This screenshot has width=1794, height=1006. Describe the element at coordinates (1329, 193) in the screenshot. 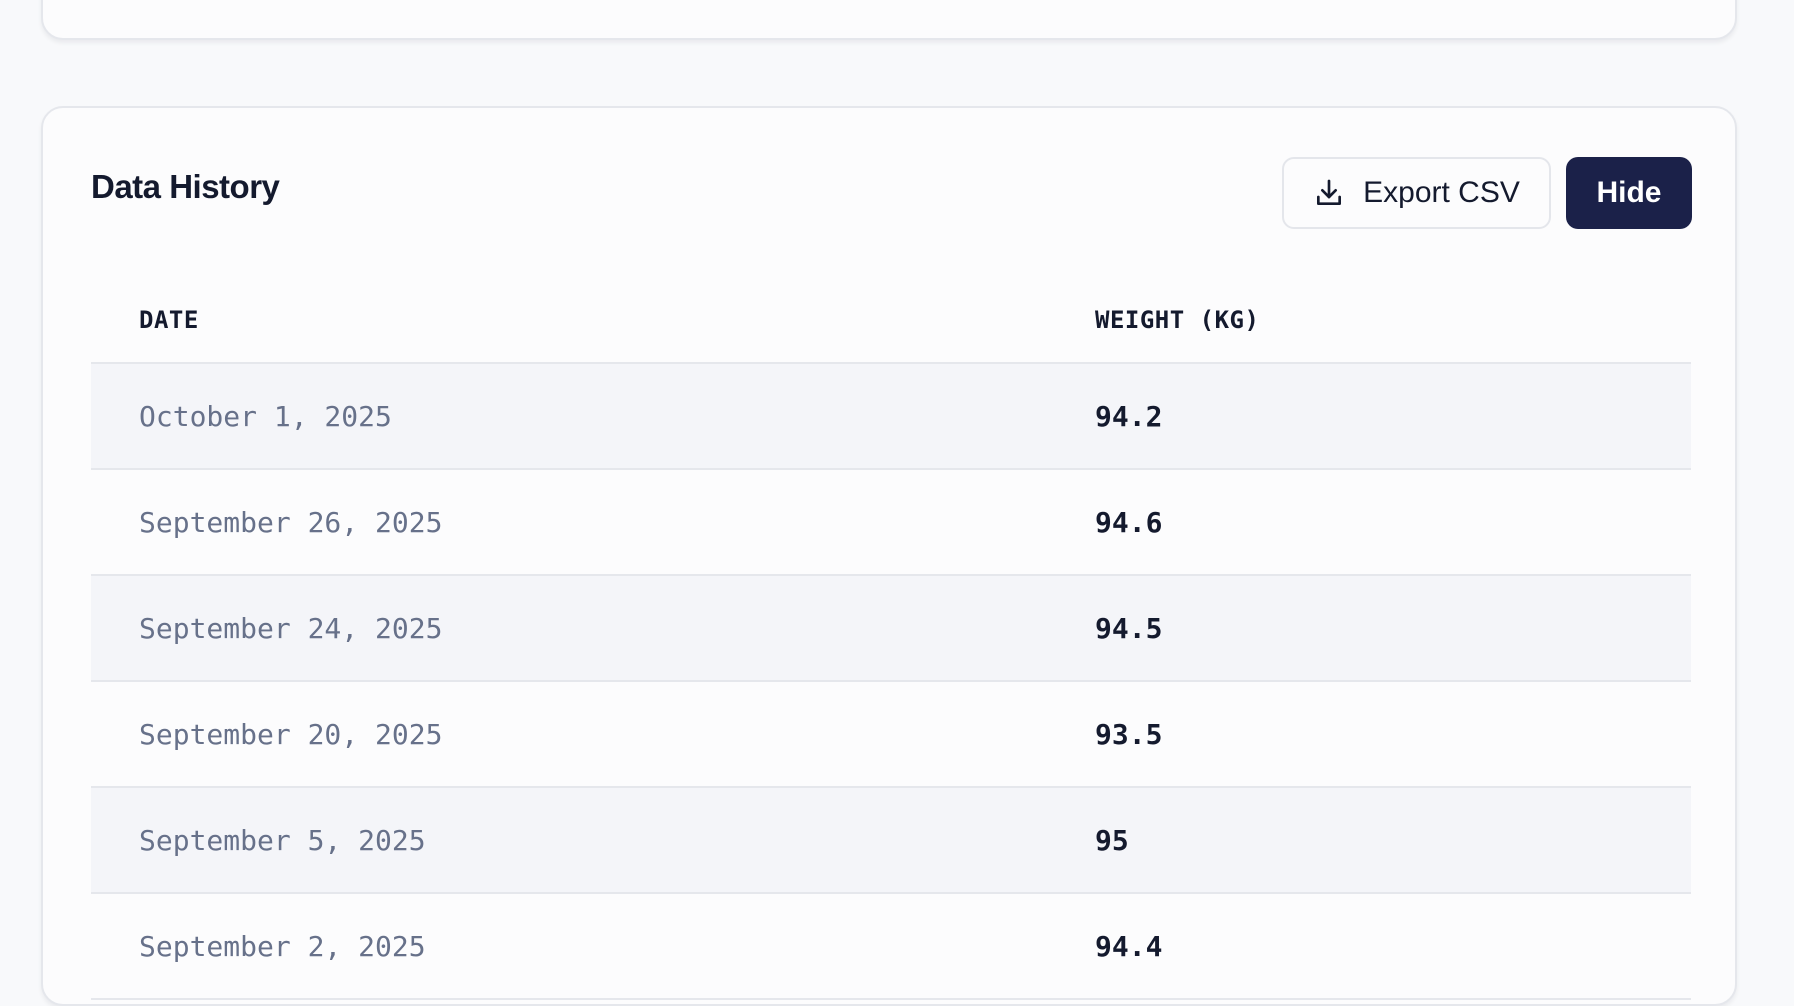

I see `download-icon` at that location.